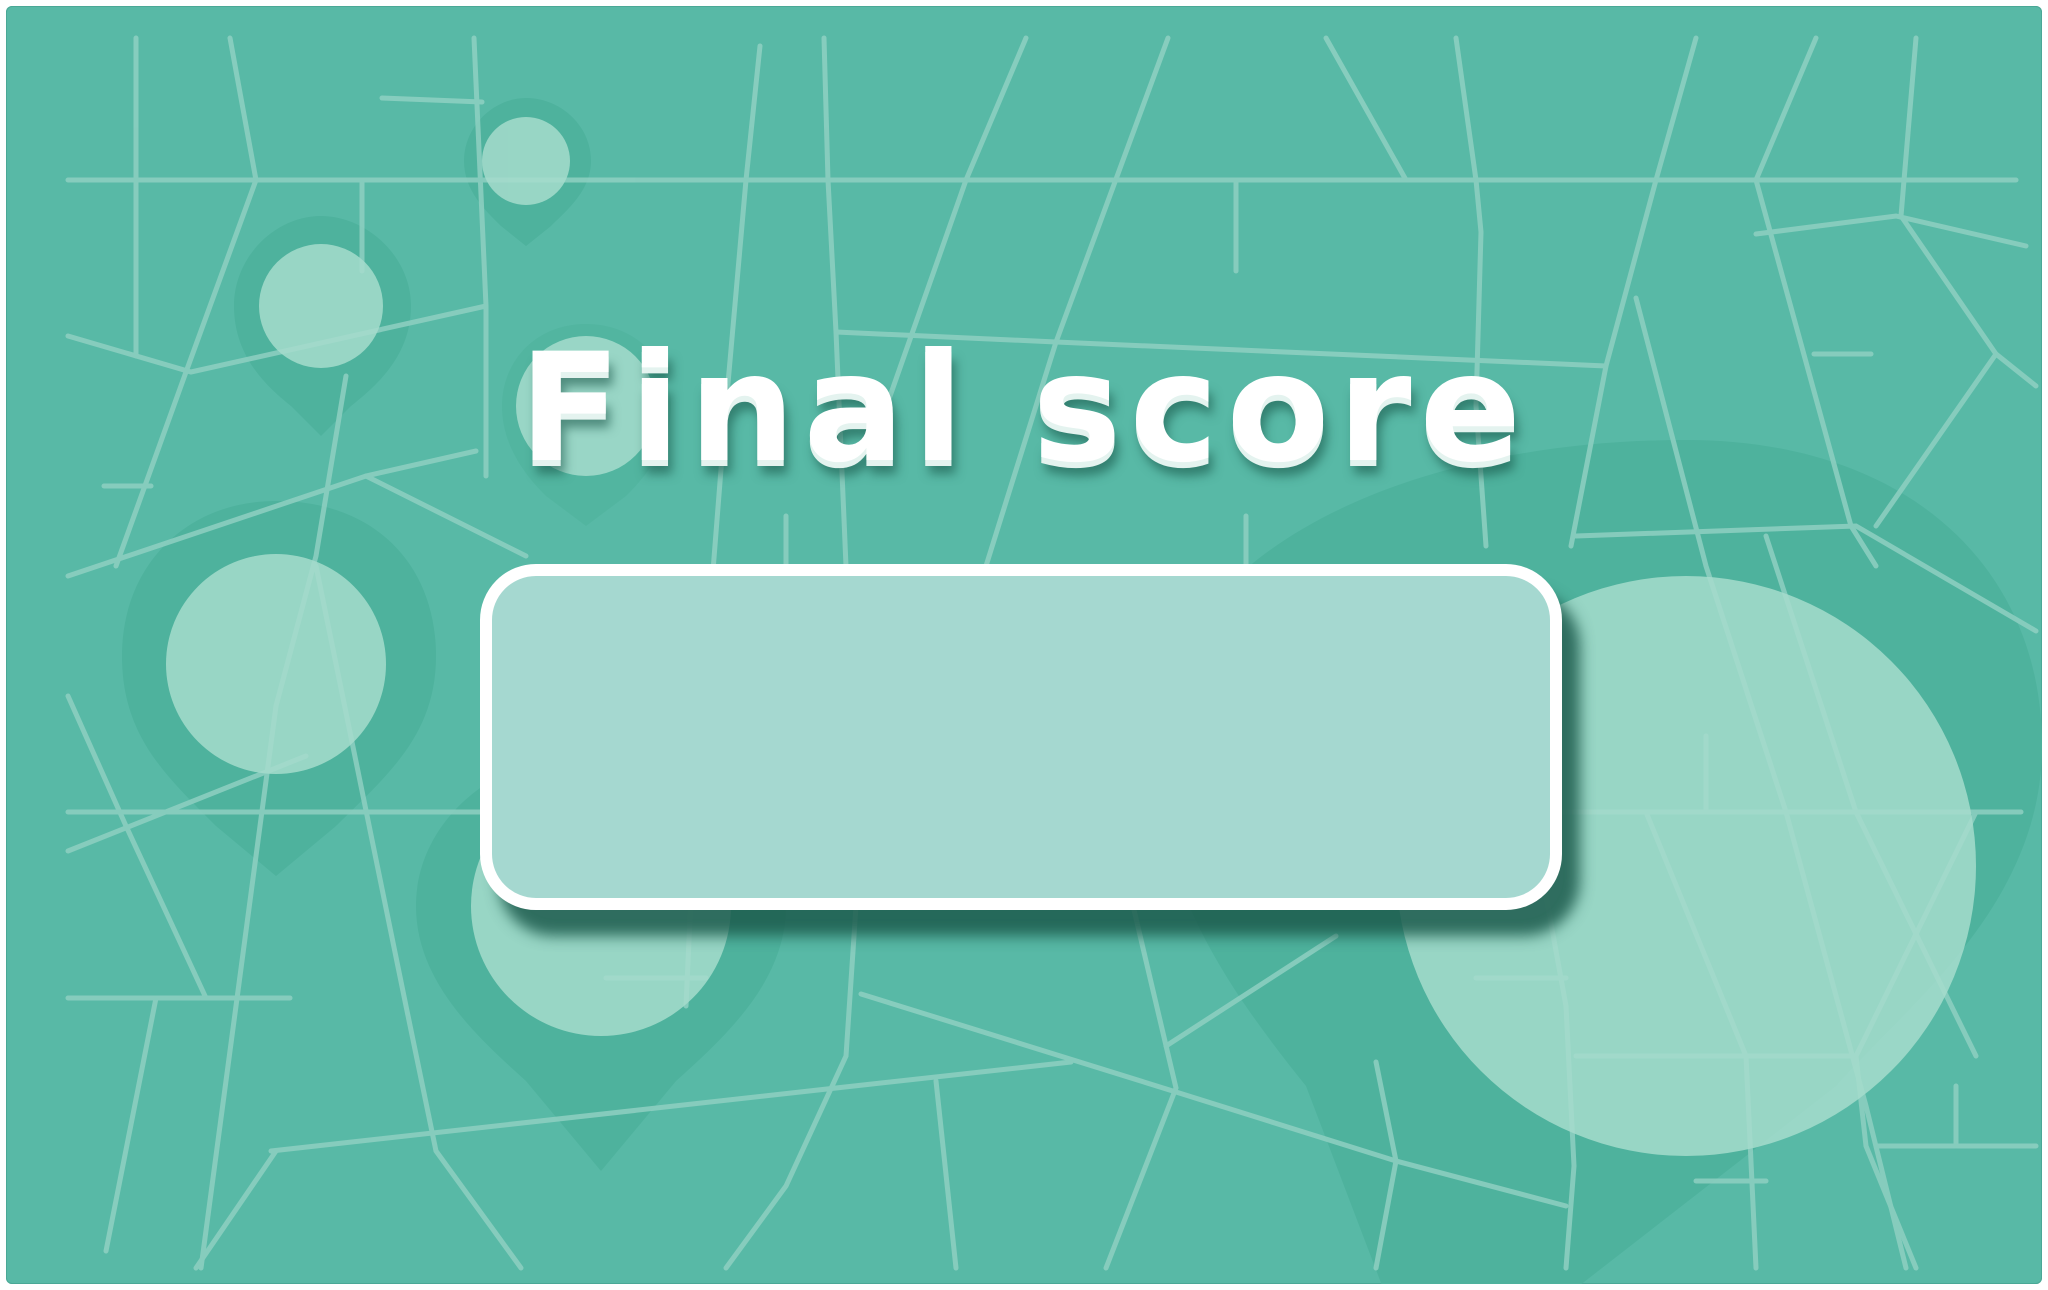  I want to click on score-panel, so click(1021, 737).